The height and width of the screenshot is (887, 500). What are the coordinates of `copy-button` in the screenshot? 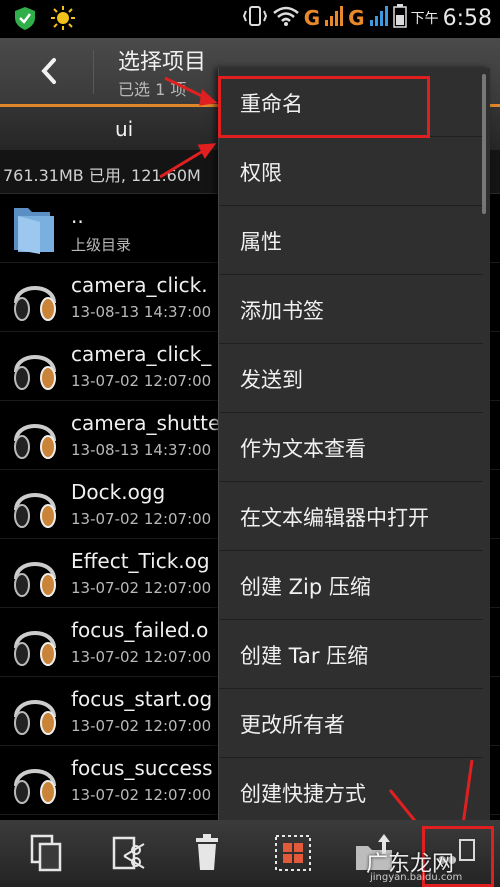 It's located at (47, 853).